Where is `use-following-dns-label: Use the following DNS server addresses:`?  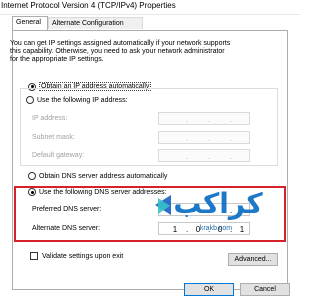
use-following-dns-label: Use the following DNS server addresses: is located at coordinates (103, 192).